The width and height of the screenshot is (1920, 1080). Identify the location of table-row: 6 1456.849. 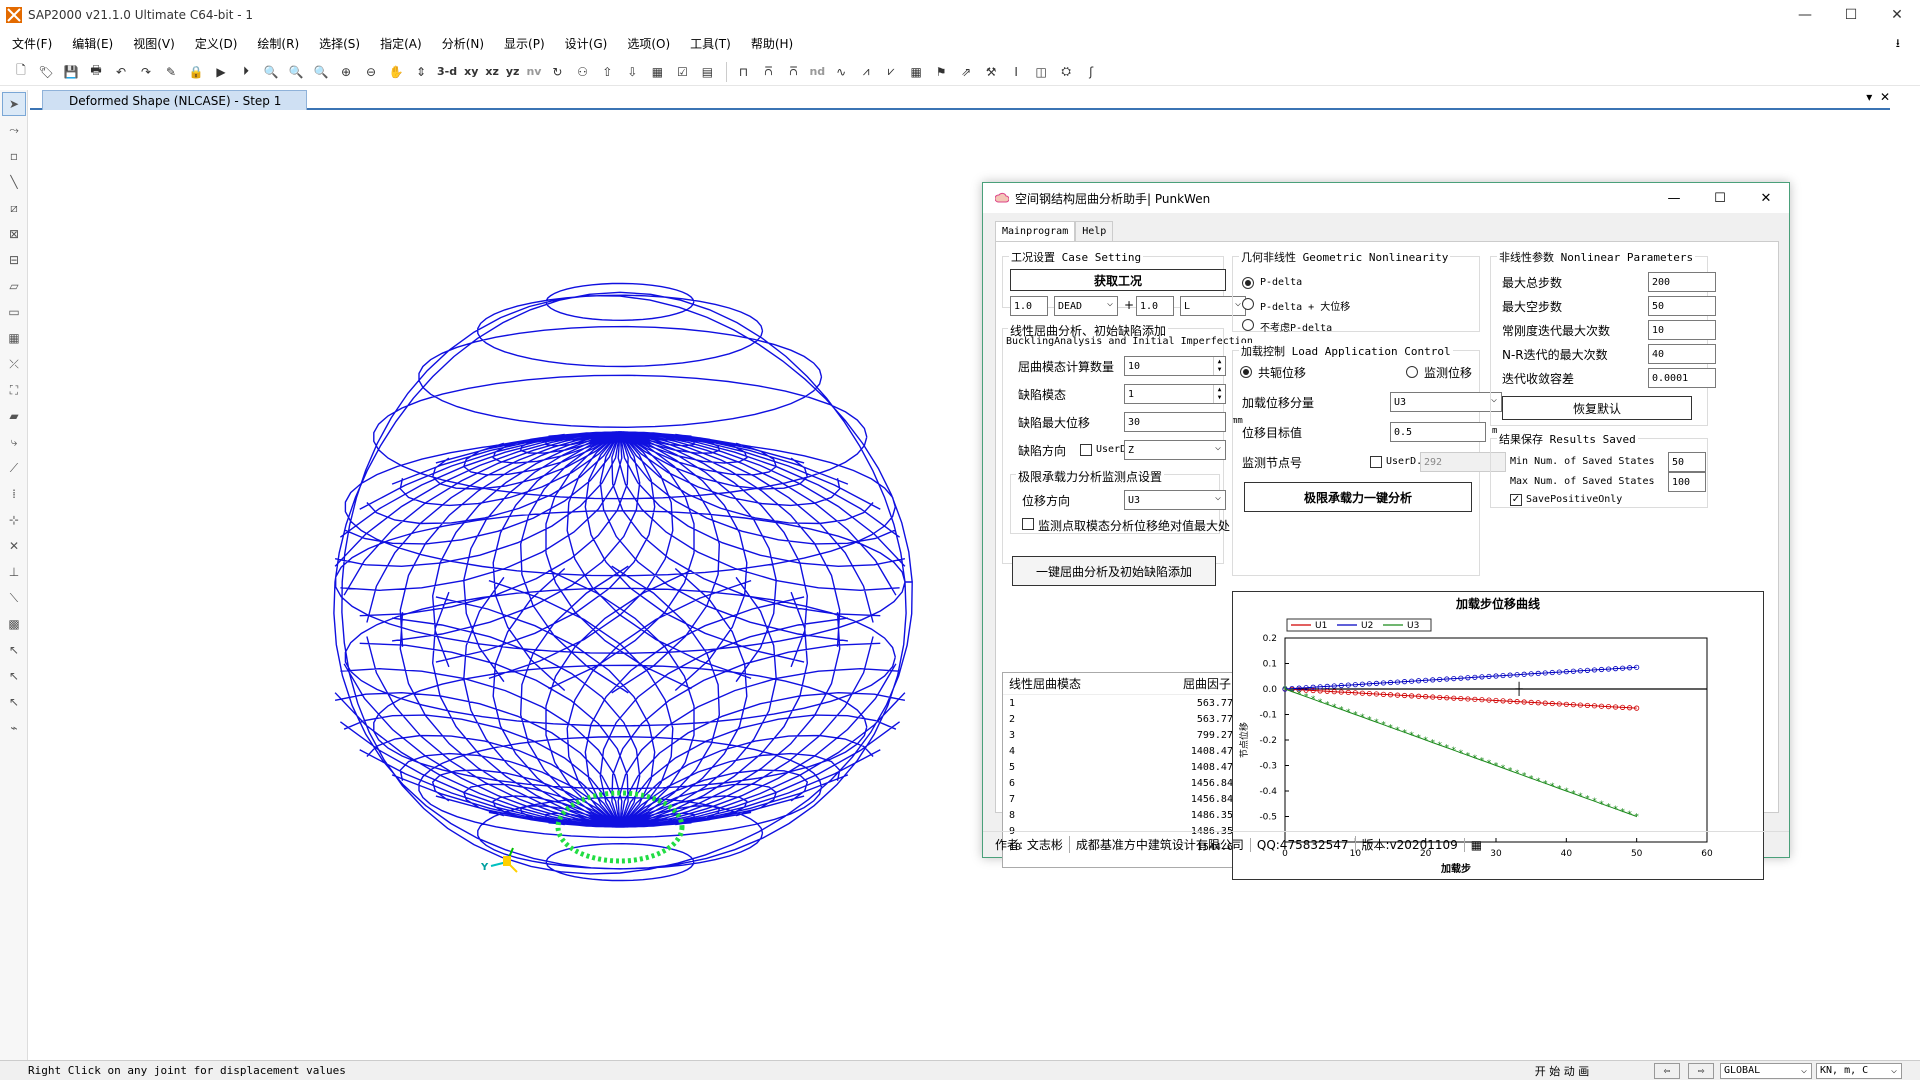
(1137, 783).